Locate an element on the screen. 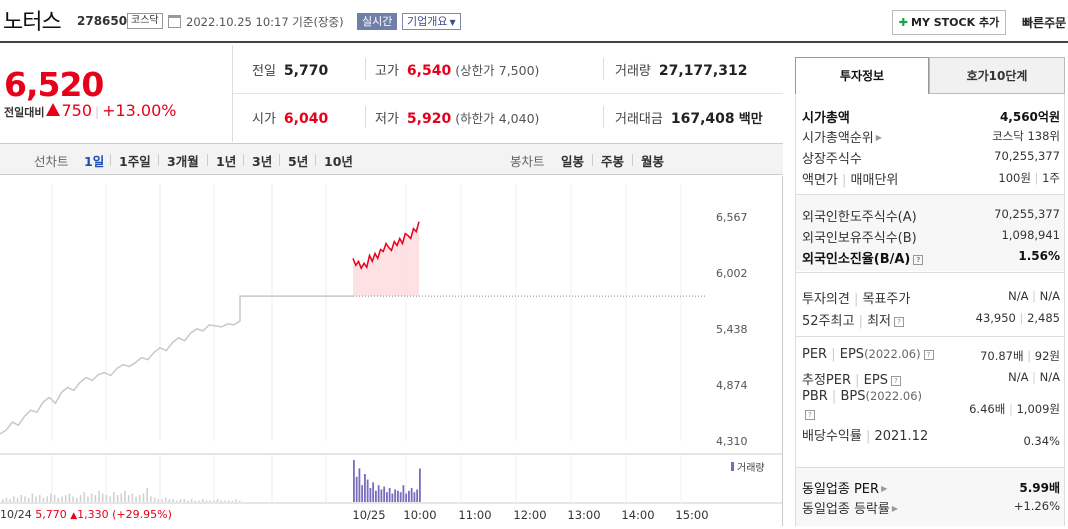 This screenshot has width=1068, height=529. per-eps-row: PER | EPS(2022.06)? 70.87배 | 92원 is located at coordinates (931, 355).